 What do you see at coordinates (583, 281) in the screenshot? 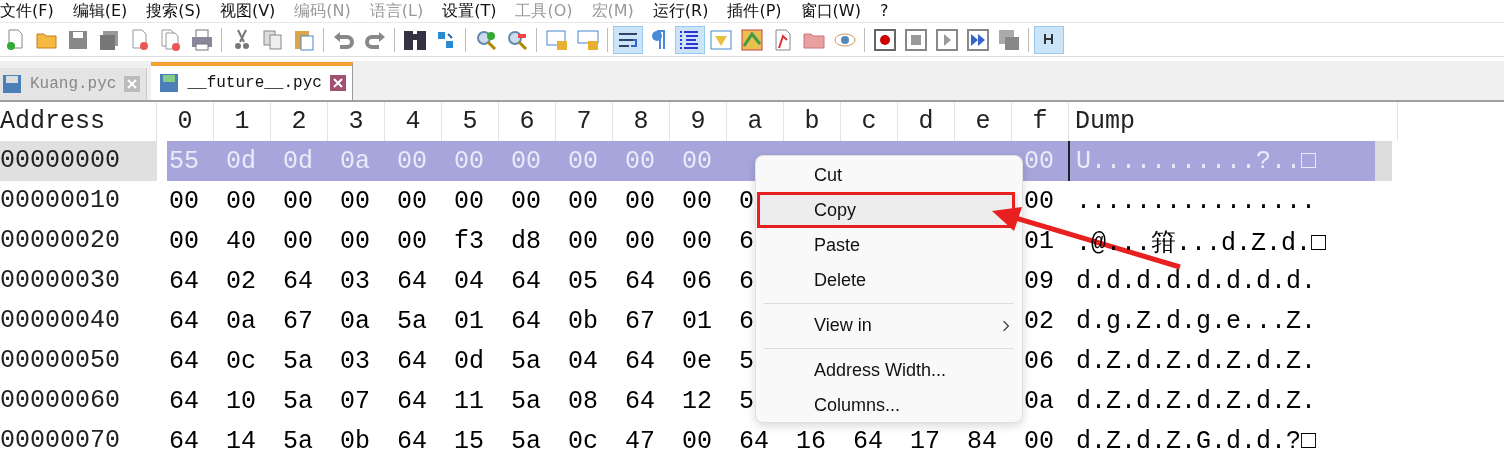
I see `hex-cell: 05` at bounding box center [583, 281].